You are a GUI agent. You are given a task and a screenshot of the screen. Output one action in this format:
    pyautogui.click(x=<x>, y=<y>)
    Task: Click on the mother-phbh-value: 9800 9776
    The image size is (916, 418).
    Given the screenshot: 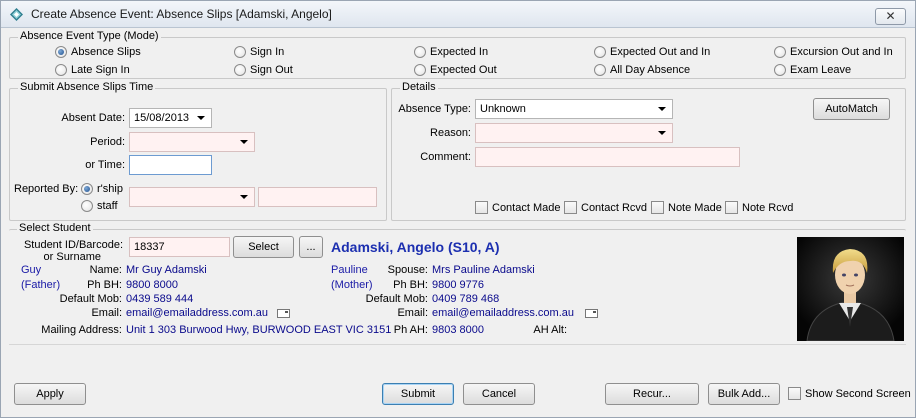 What is the action you would take?
    pyautogui.click(x=458, y=285)
    